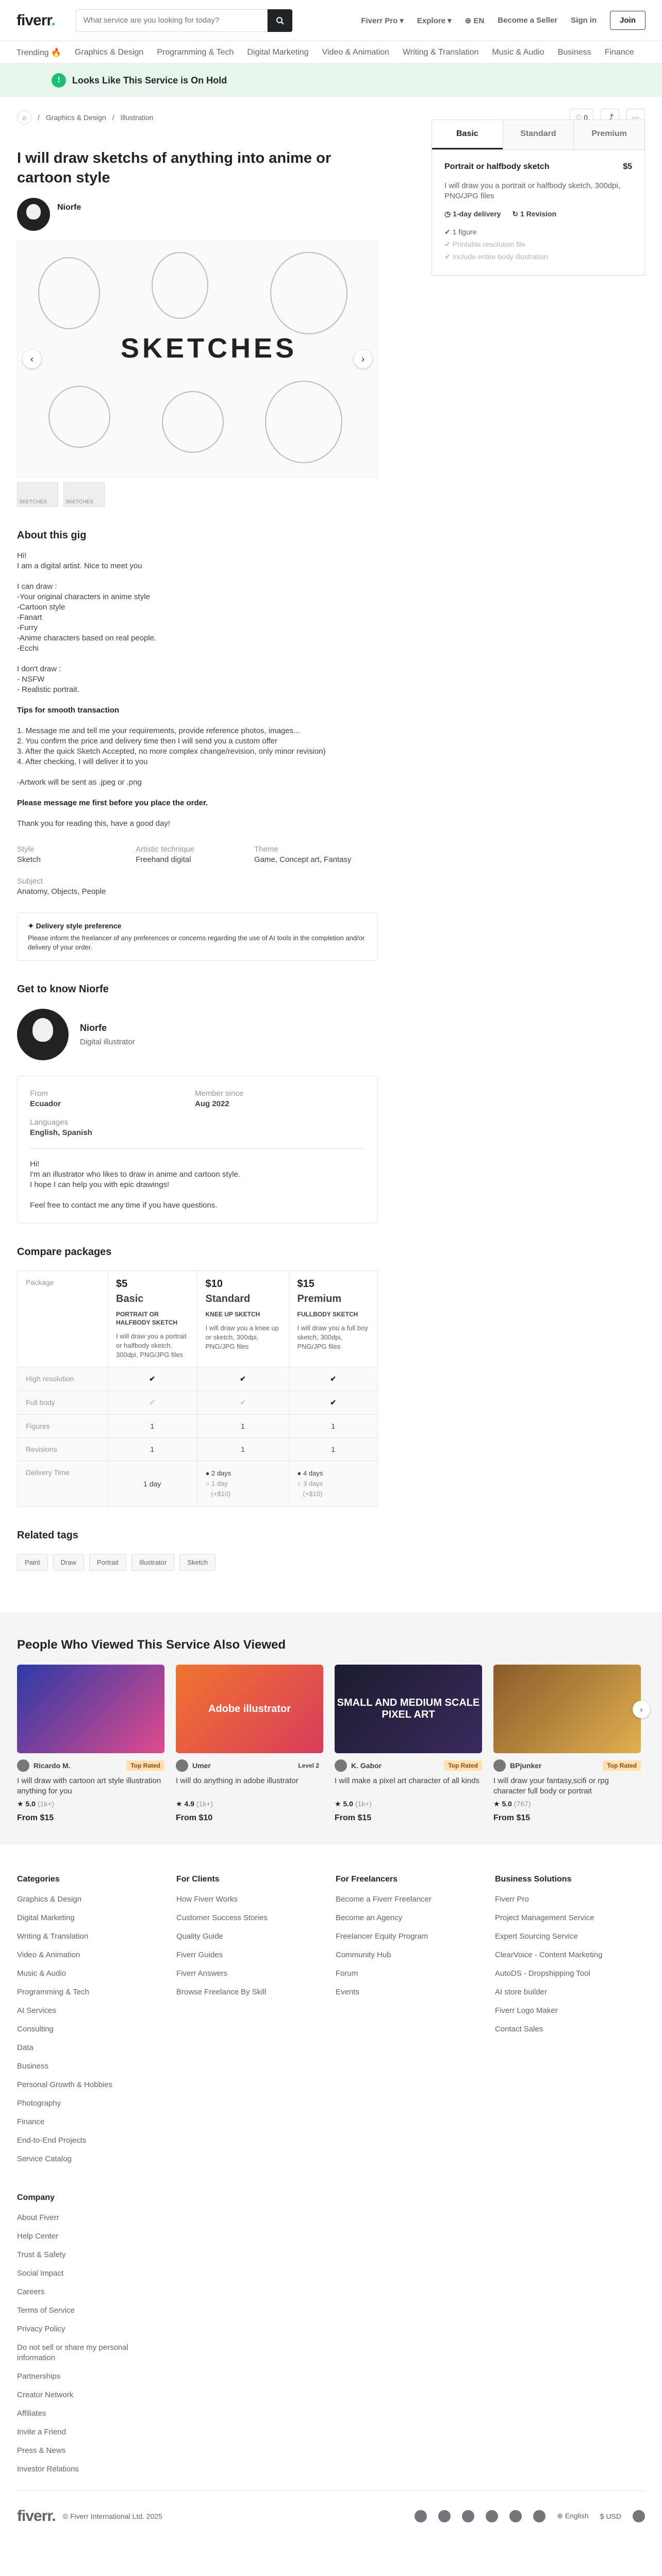 The image size is (662, 2576). What do you see at coordinates (609, 135) in the screenshot?
I see `tab-premium: Premium` at bounding box center [609, 135].